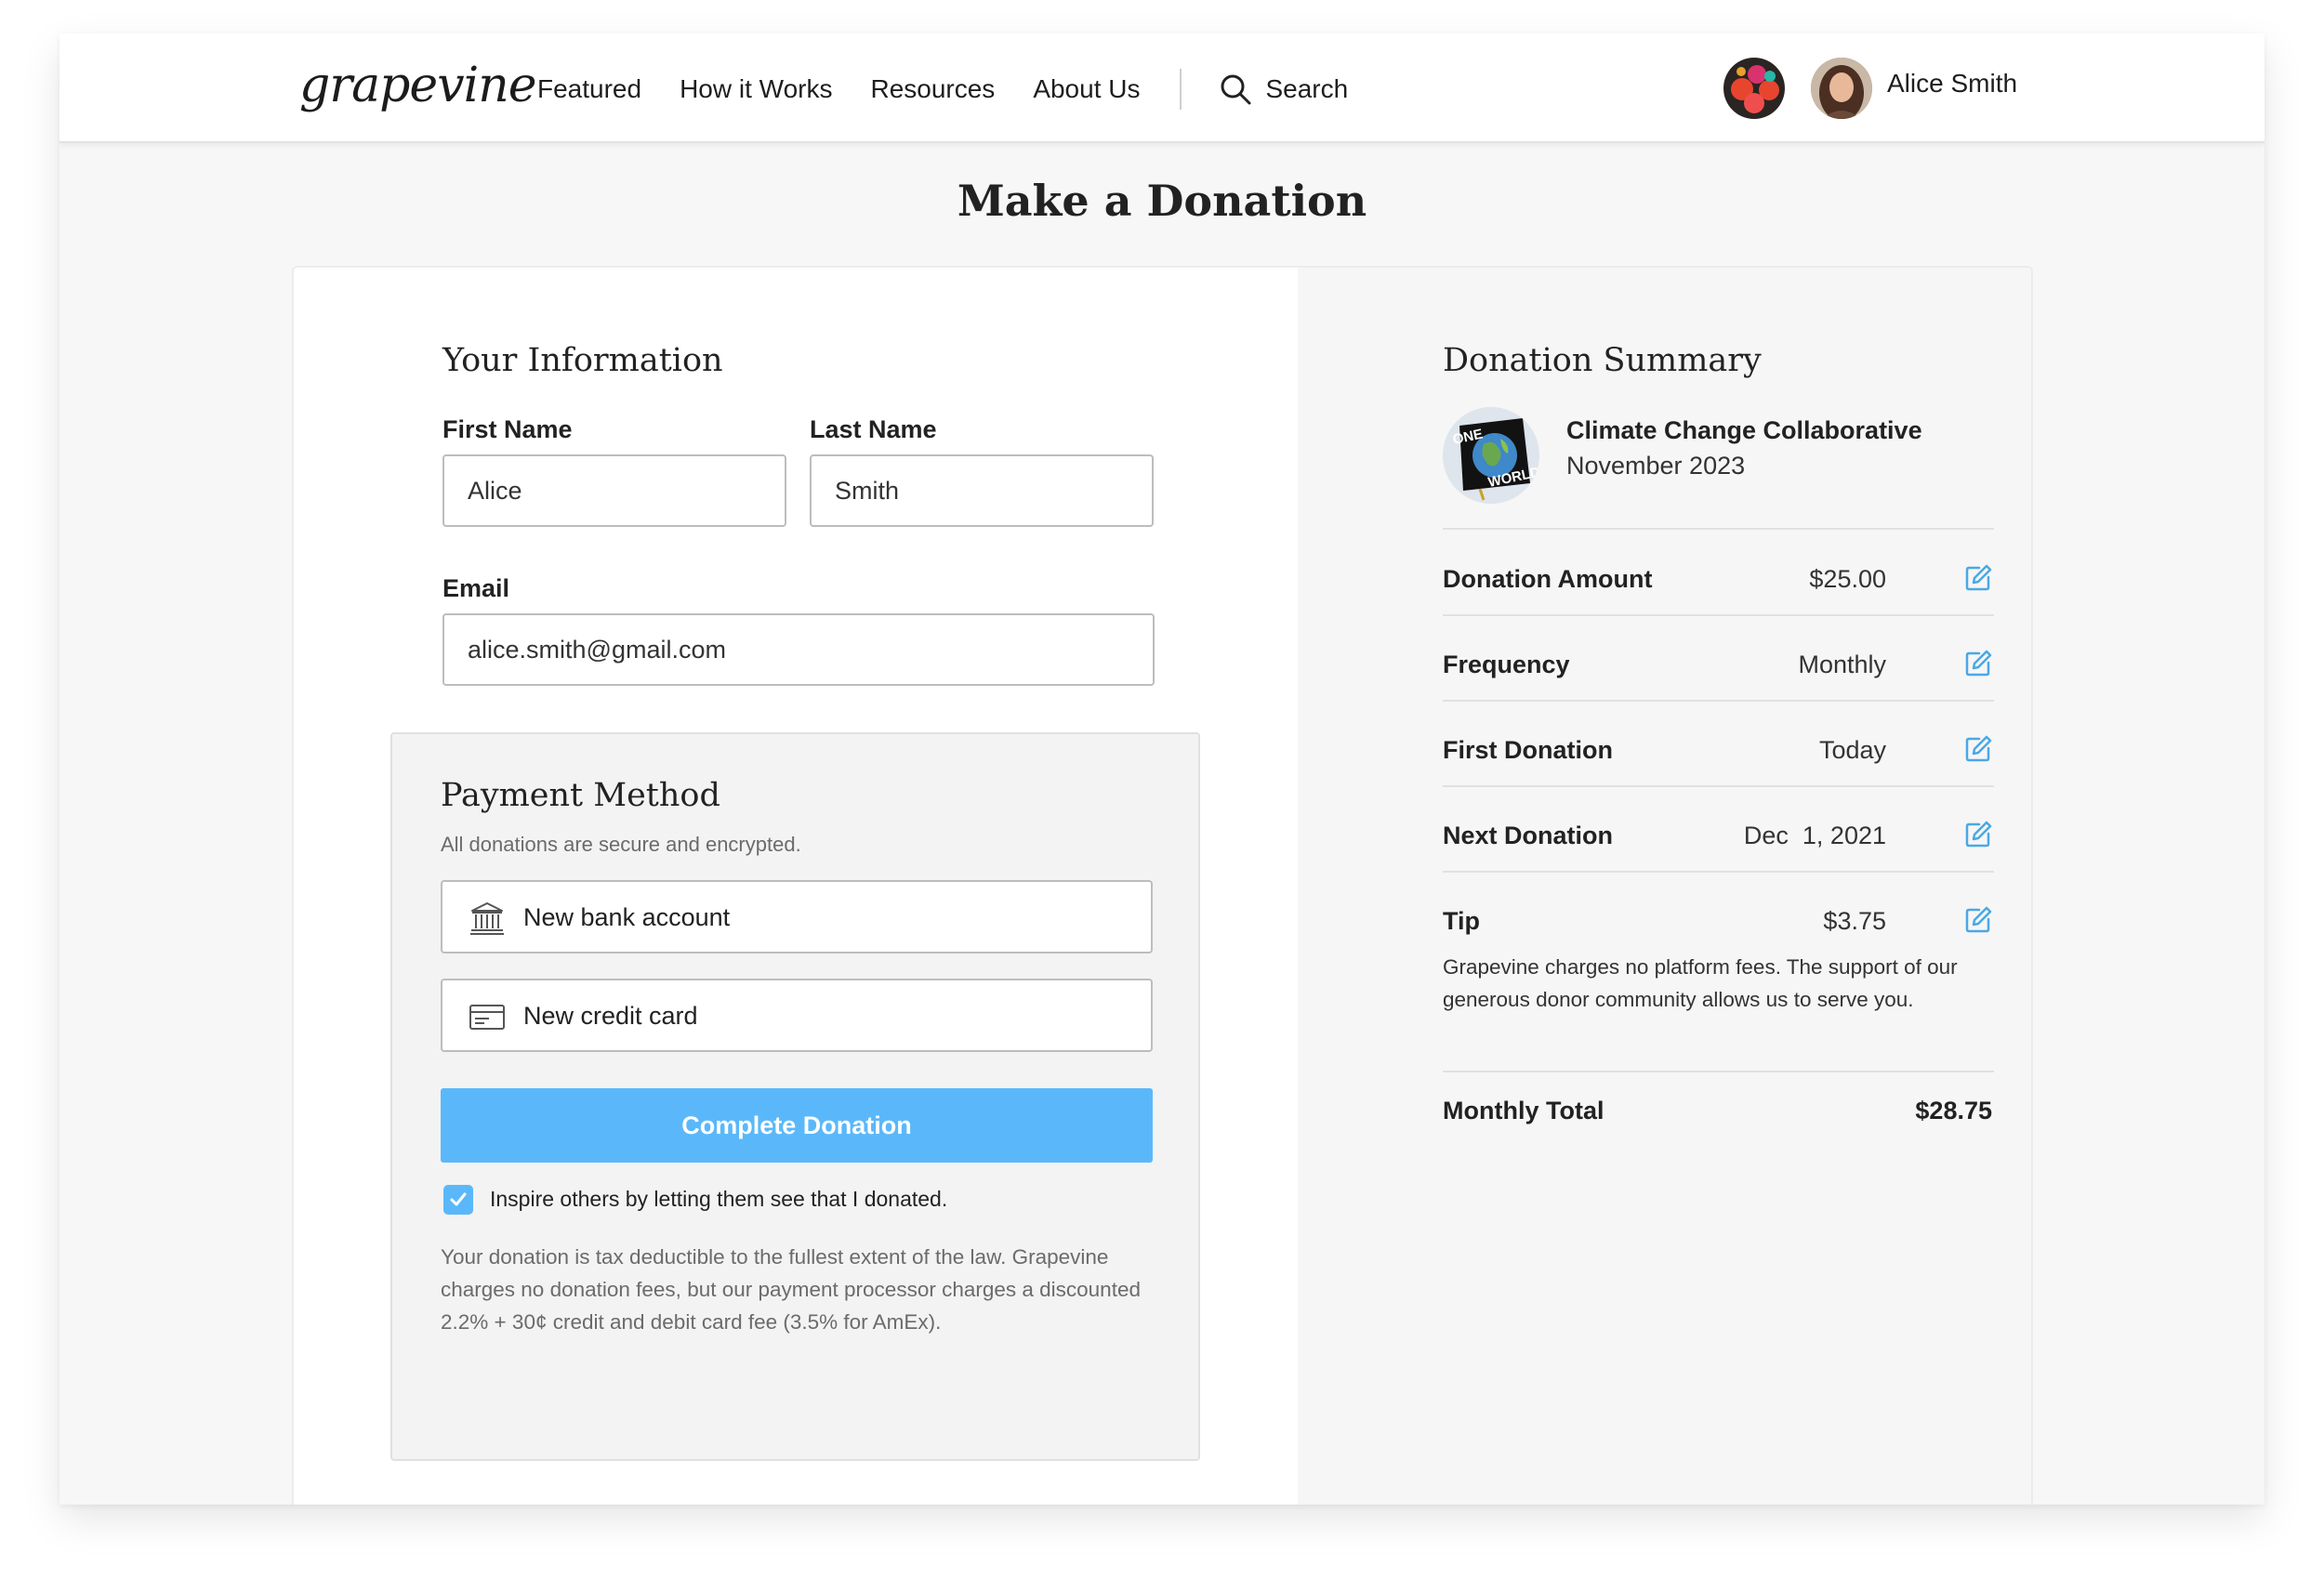 The width and height of the screenshot is (2324, 1591). What do you see at coordinates (1854, 921) in the screenshot?
I see `tip-value: $3.75` at bounding box center [1854, 921].